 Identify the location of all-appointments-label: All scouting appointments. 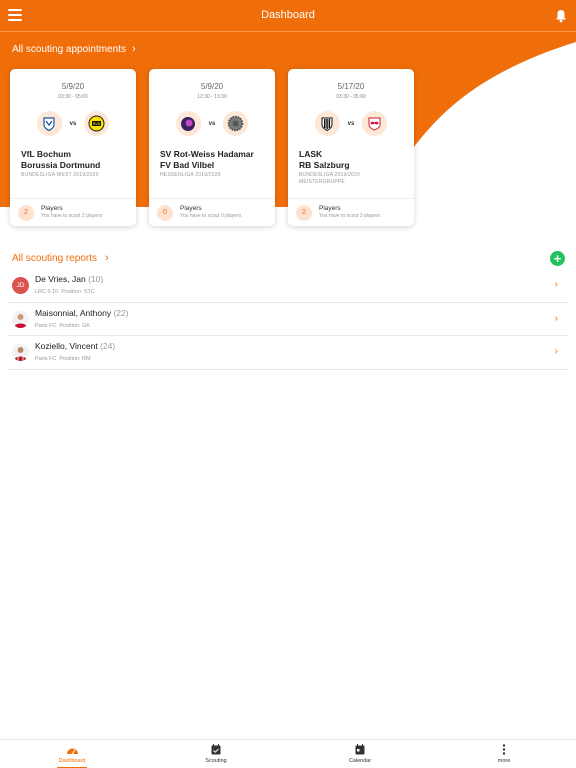
(69, 49).